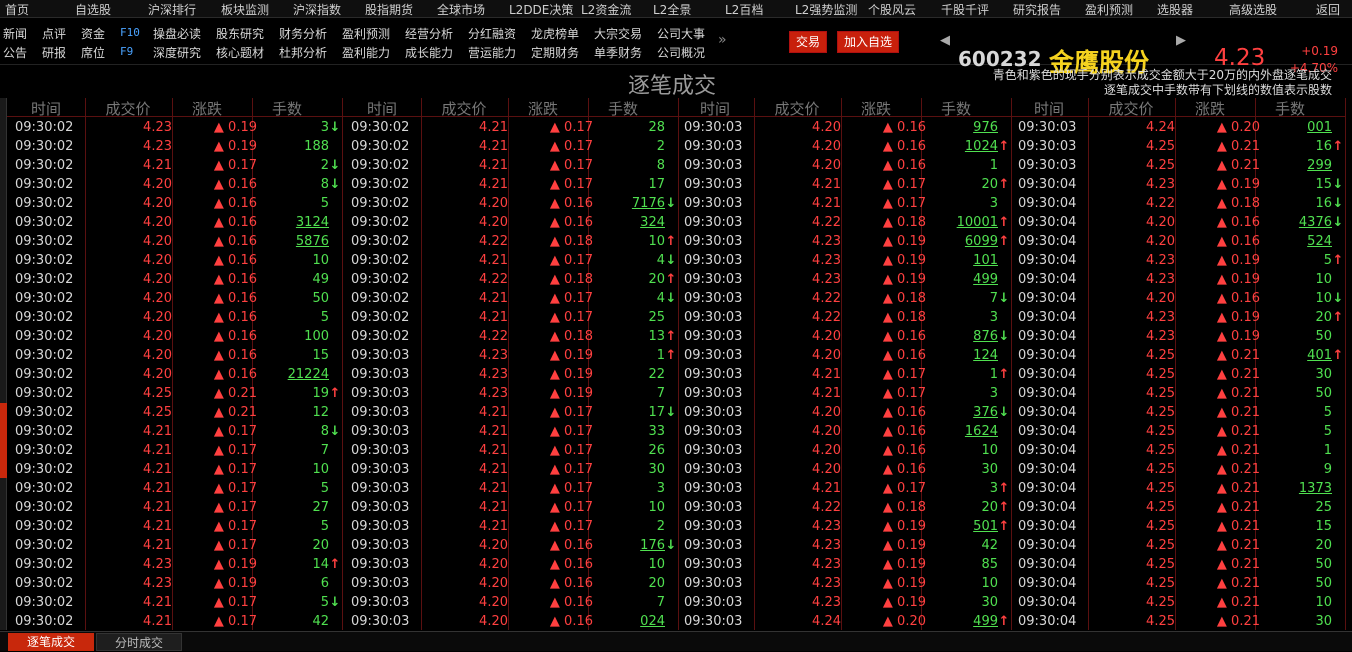 The height and width of the screenshot is (652, 1352). What do you see at coordinates (175, 165) in the screenshot?
I see `table-row: 09:30:02 4.21 ▲ 0.17 2 ↓` at bounding box center [175, 165].